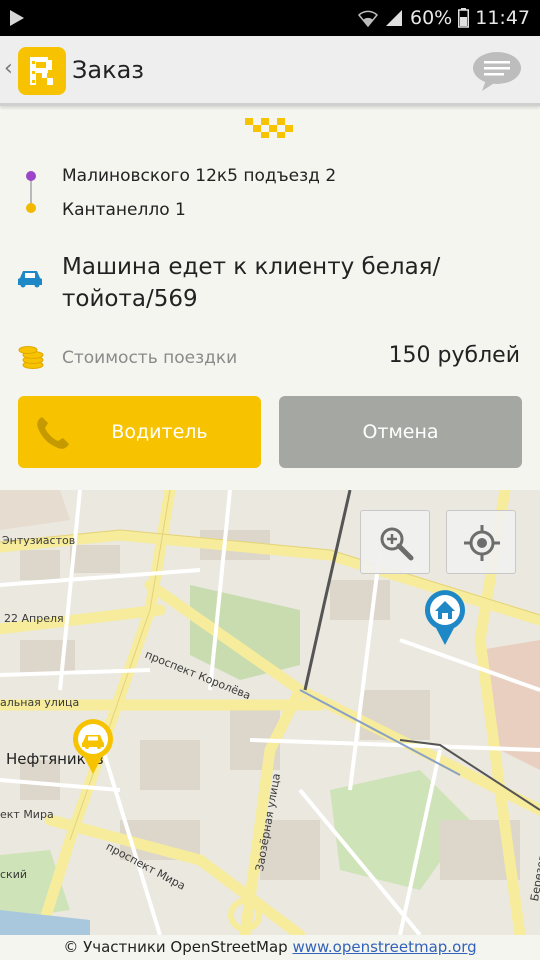 The height and width of the screenshot is (960, 540). I want to click on zoom-icon, so click(397, 544).